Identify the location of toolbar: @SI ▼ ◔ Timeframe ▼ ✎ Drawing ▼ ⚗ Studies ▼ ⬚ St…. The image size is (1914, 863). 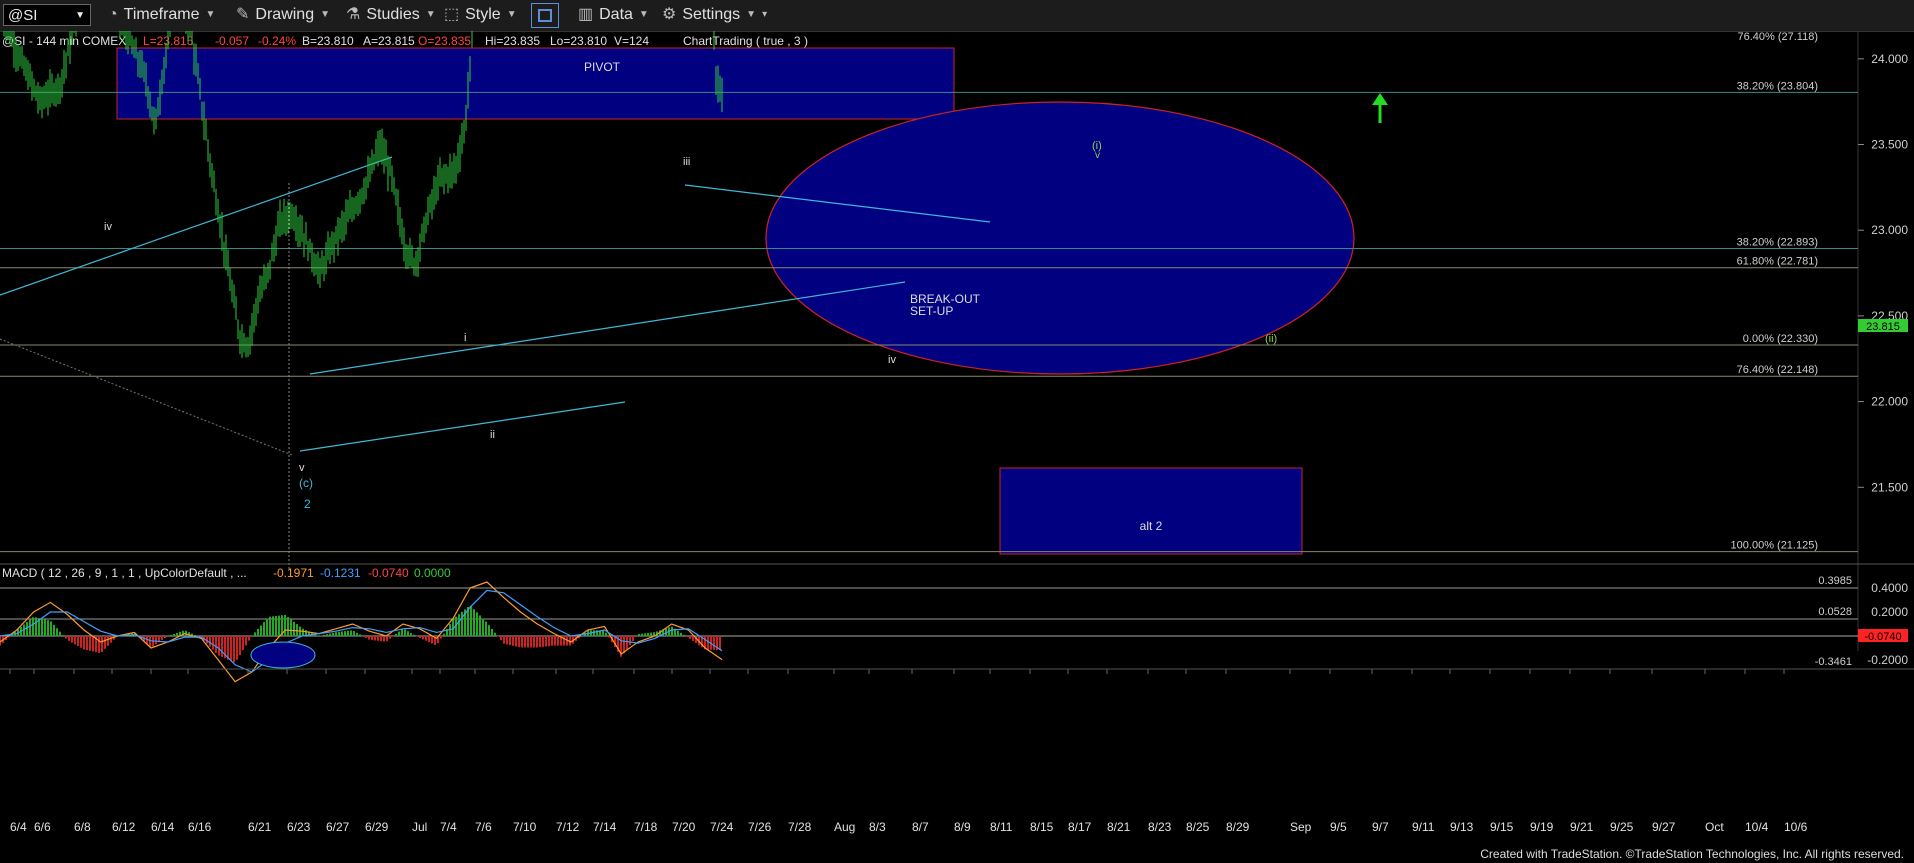
(957, 16).